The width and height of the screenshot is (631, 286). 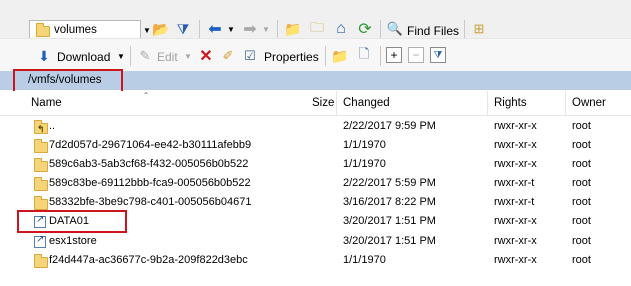 I want to click on symlink-icon, so click(x=40, y=241).